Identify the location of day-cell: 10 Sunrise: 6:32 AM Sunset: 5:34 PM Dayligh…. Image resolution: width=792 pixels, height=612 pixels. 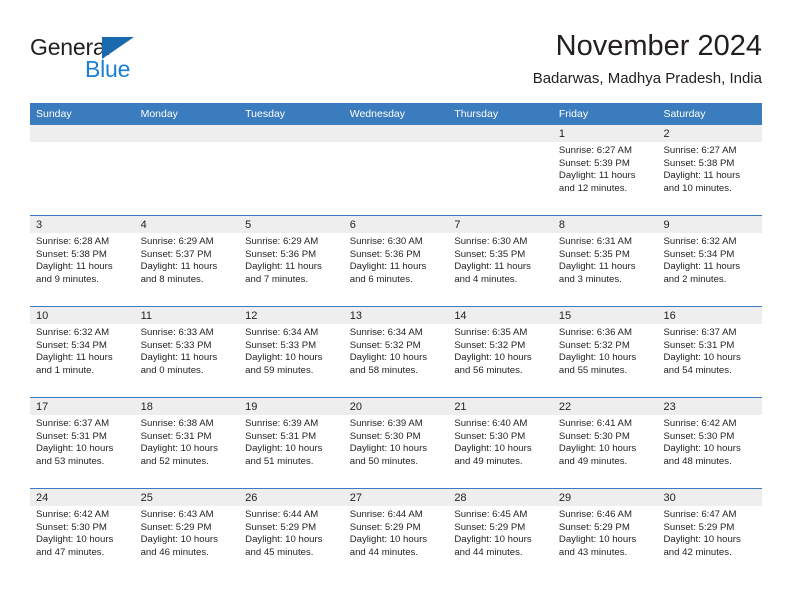
(82, 352).